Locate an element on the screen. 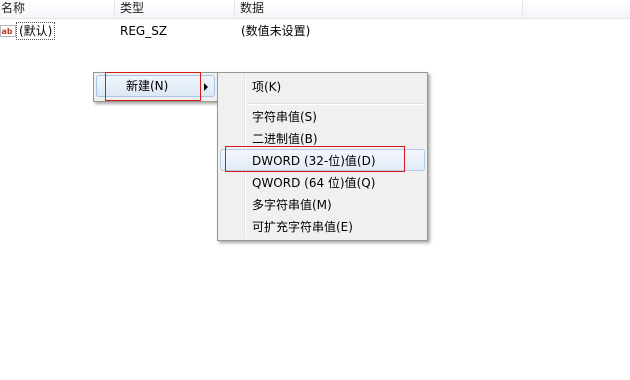  column-header: 名称 类型 数据 is located at coordinates (315, 9).